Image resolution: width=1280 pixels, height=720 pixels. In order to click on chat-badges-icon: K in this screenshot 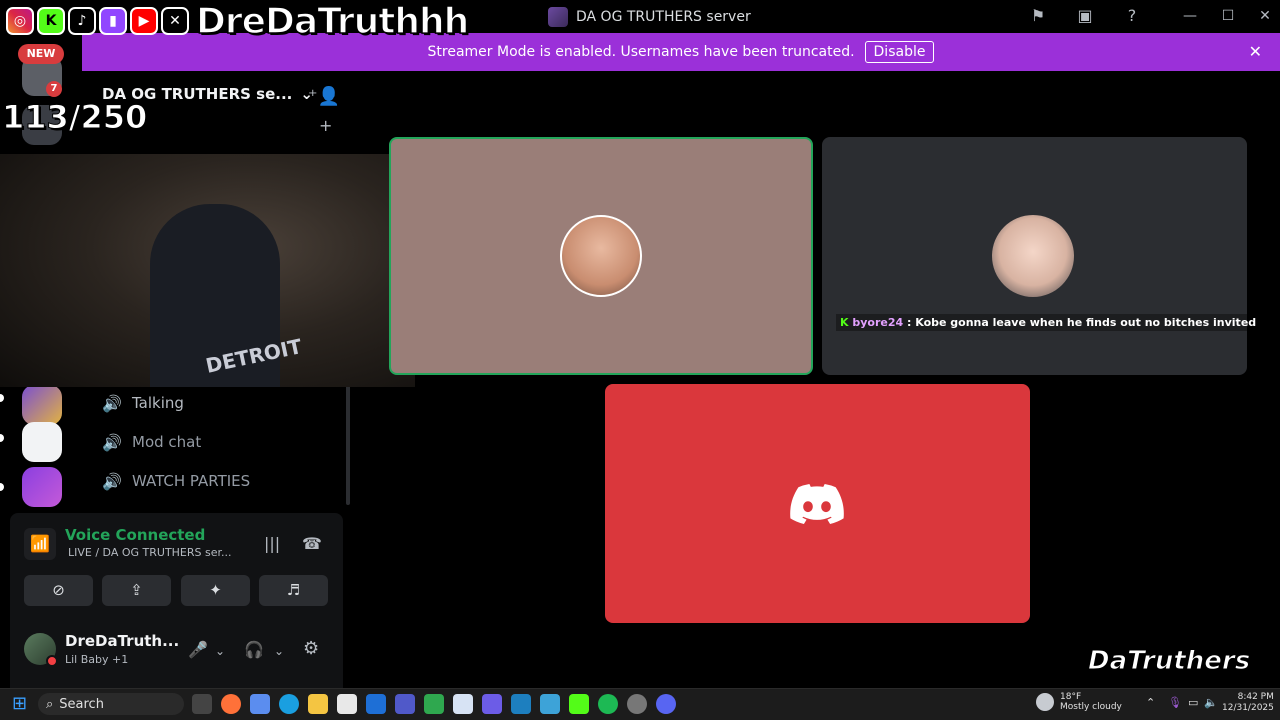, I will do `click(844, 322)`.